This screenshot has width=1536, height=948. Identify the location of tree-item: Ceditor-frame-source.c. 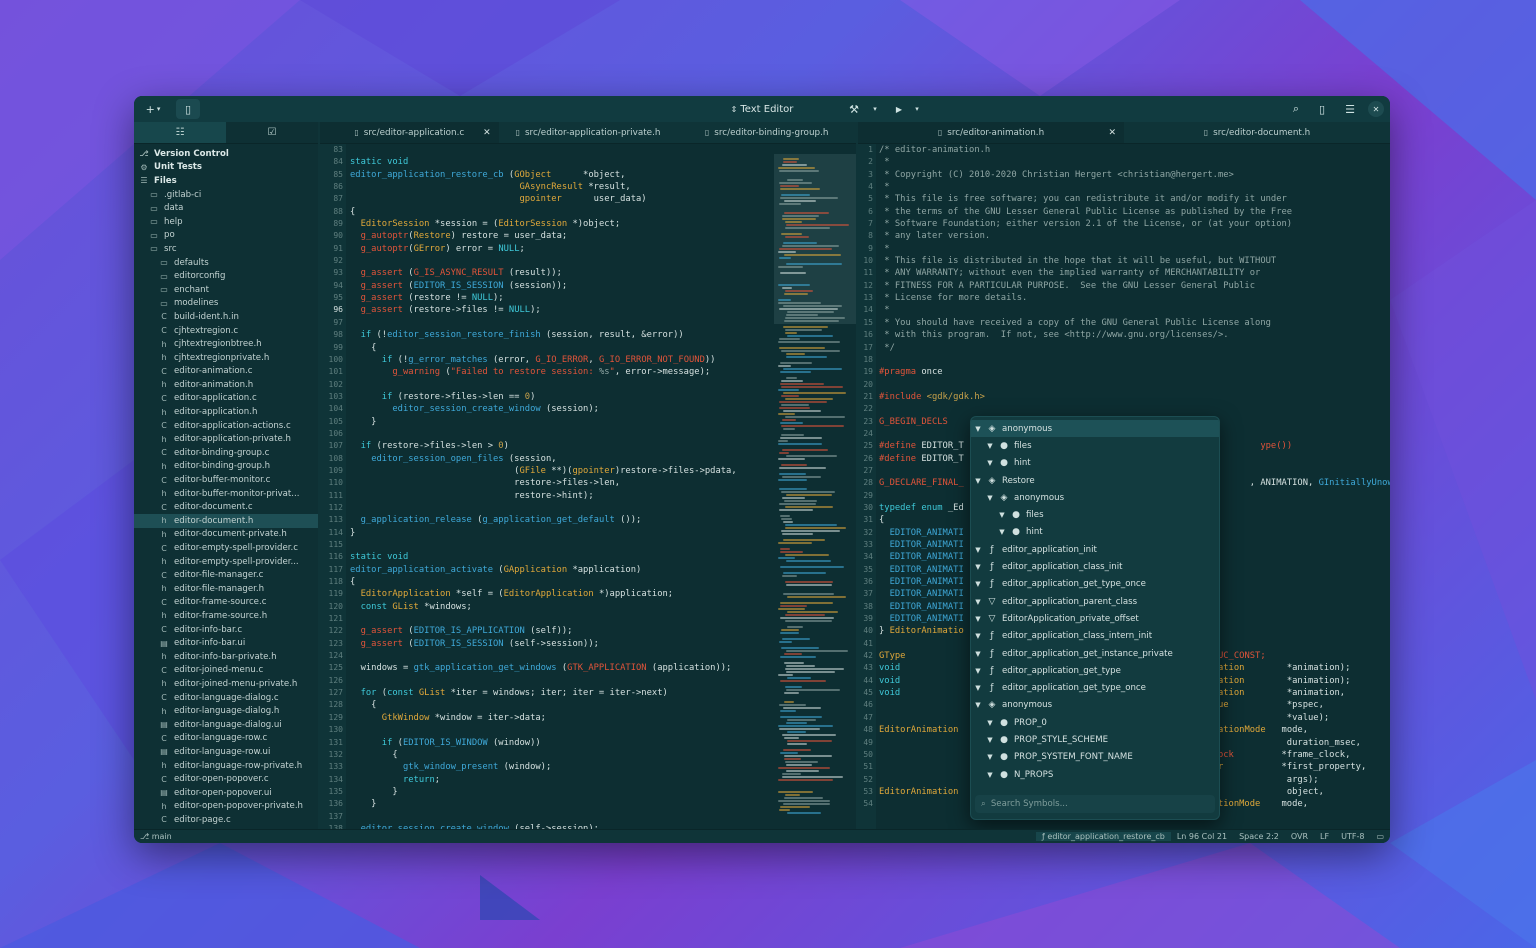
(226, 603).